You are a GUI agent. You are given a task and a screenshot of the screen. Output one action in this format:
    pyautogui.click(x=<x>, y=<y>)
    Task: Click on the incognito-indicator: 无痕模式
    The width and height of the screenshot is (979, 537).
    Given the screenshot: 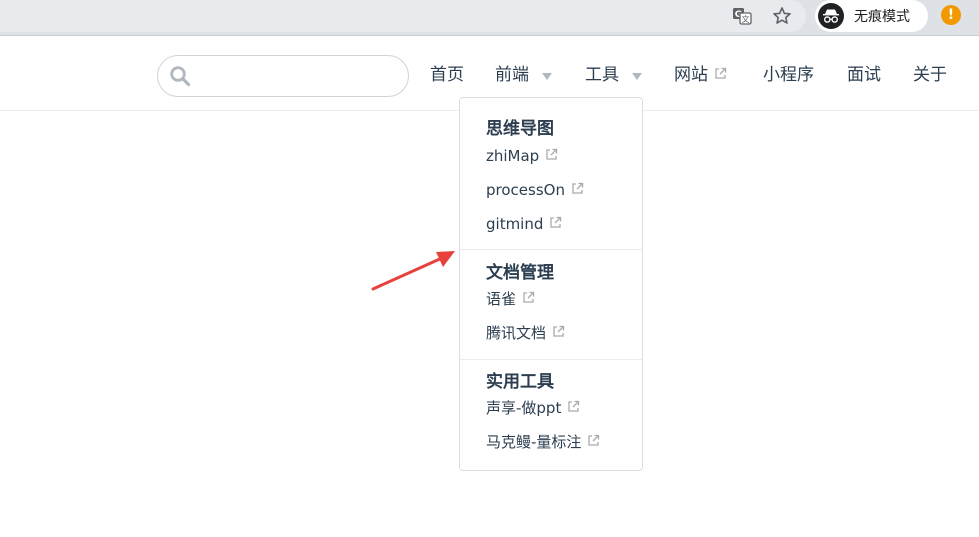 What is the action you would take?
    pyautogui.click(x=871, y=16)
    